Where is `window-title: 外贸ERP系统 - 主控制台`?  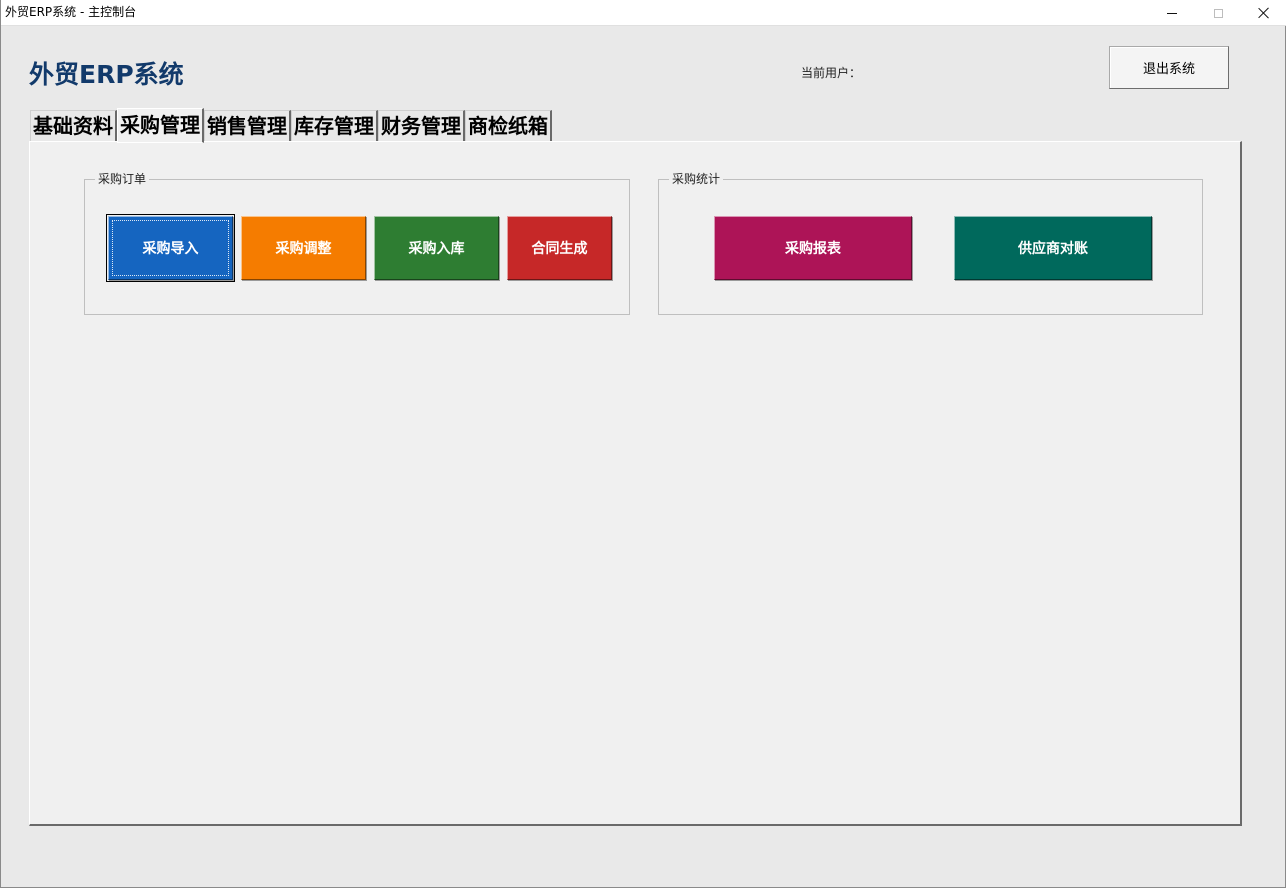
window-title: 外贸ERP系统 - 主控制台 is located at coordinates (71, 12).